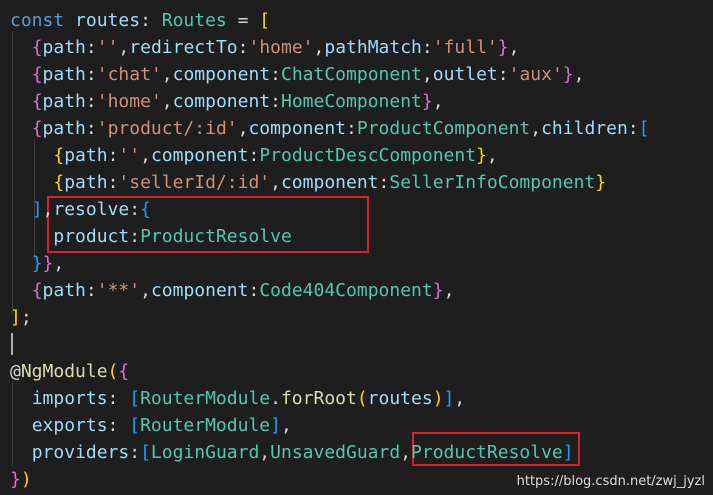  I want to click on code-line: product:ProductResolve, so click(150, 236).